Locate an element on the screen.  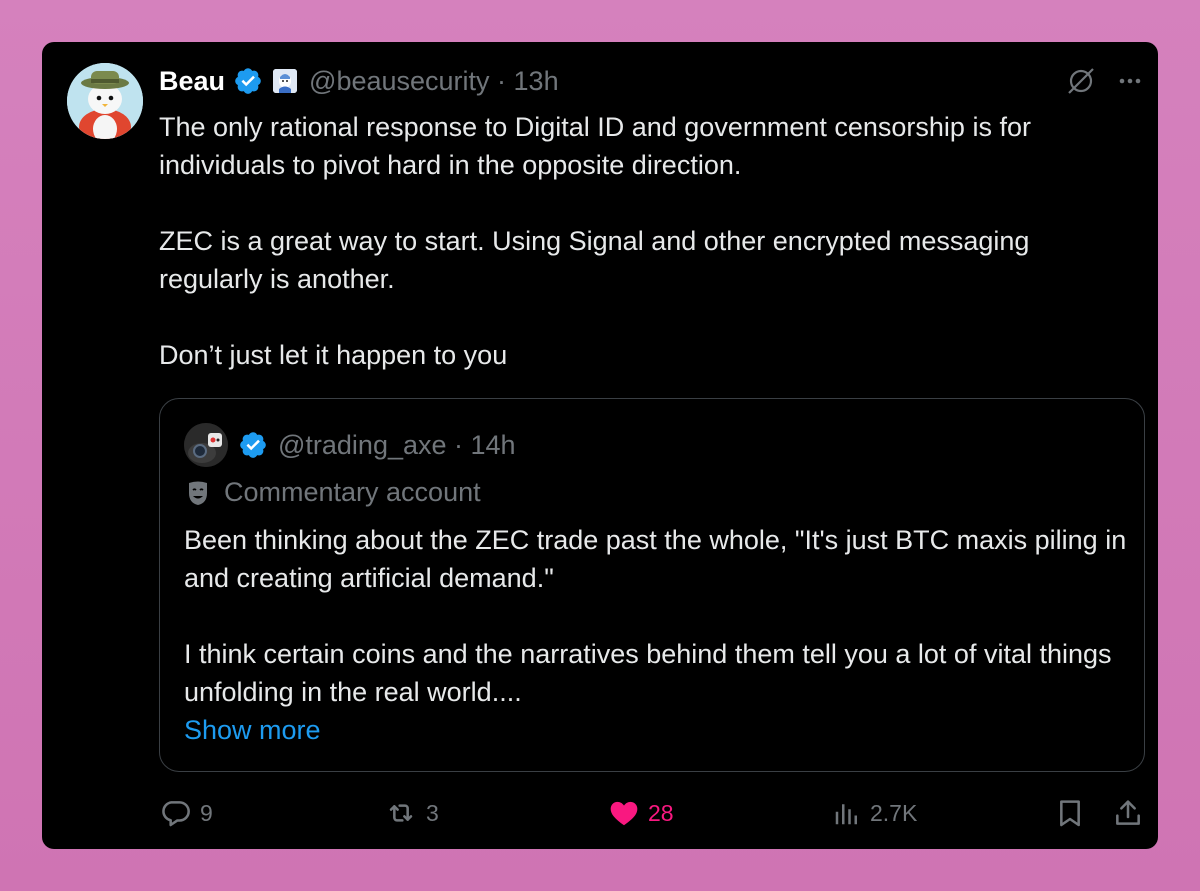
bookmark-button is located at coordinates (1070, 813).